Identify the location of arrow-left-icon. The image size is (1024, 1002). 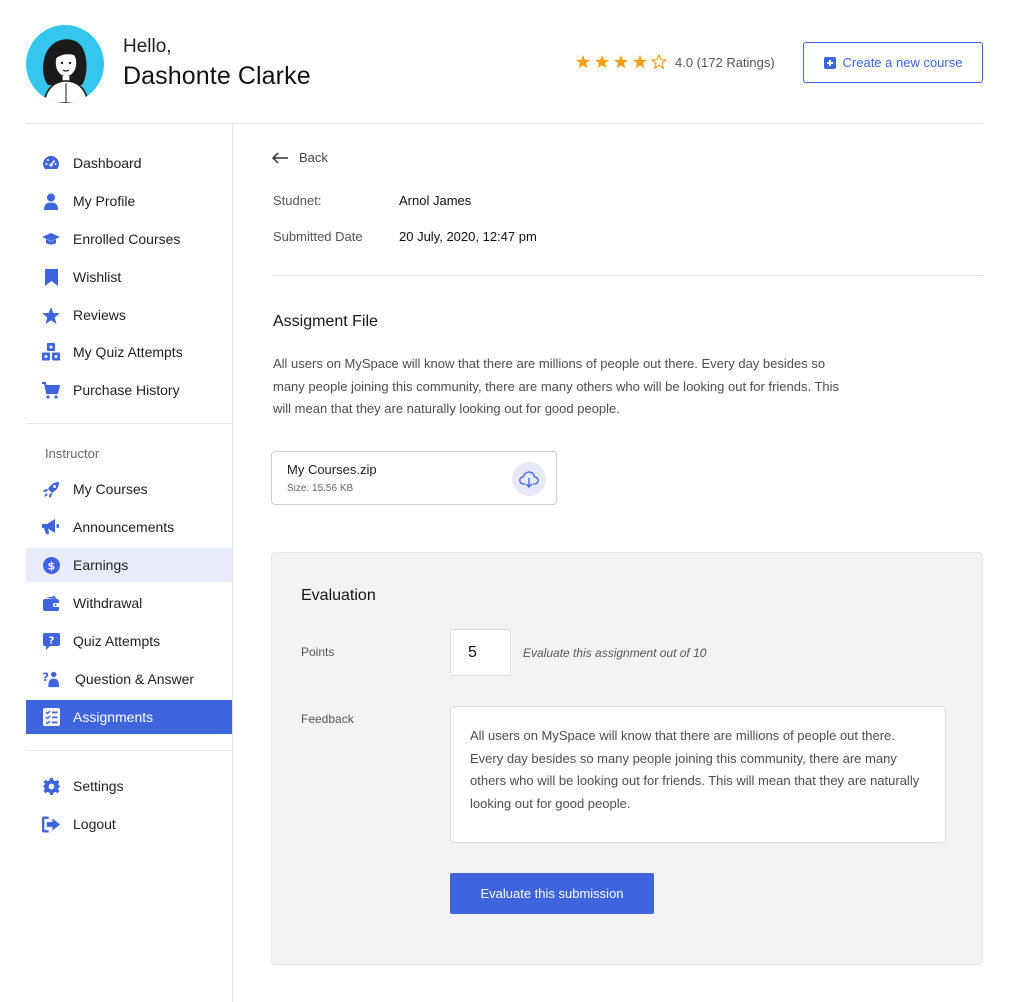
(280, 157).